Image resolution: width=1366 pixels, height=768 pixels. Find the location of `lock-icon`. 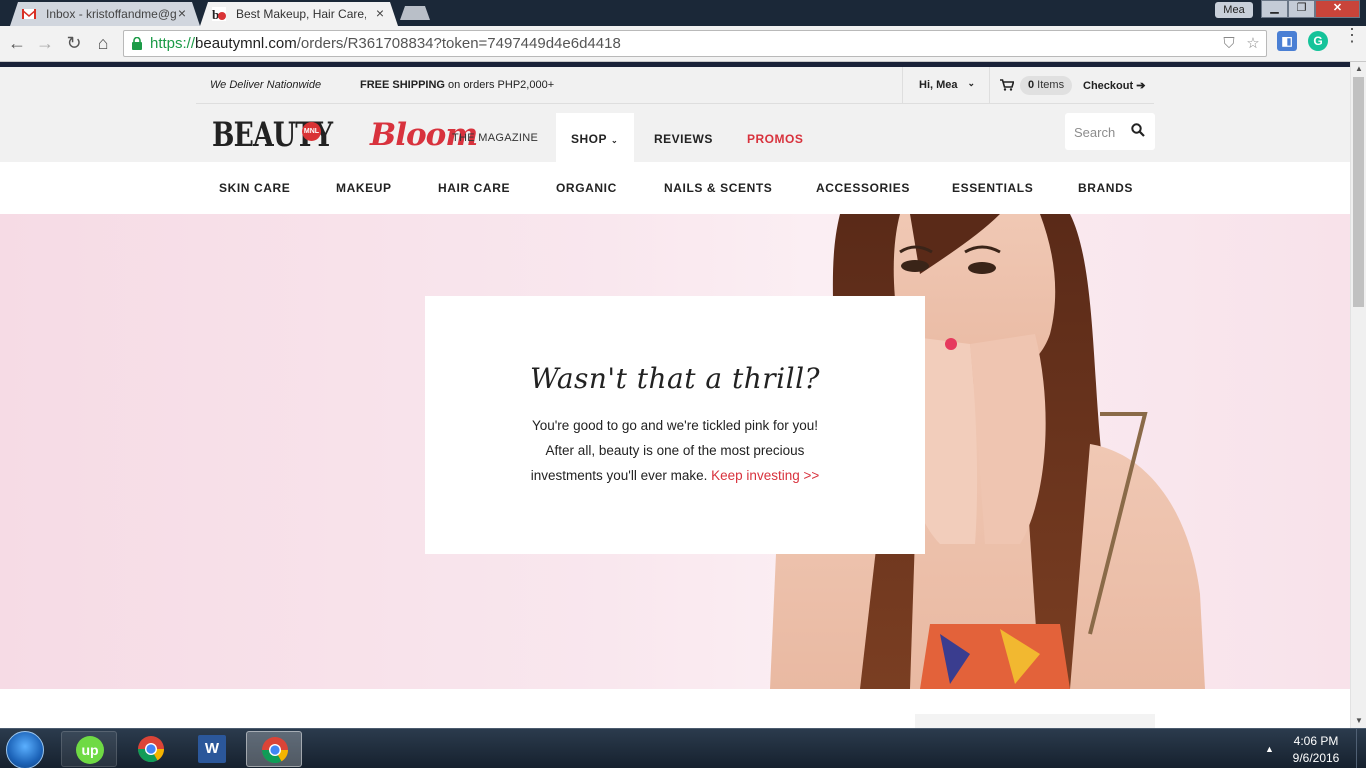

lock-icon is located at coordinates (137, 43).